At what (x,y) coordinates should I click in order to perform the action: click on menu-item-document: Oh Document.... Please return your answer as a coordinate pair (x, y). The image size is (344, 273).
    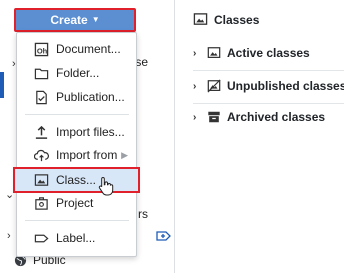
    Looking at the image, I should click on (76, 49).